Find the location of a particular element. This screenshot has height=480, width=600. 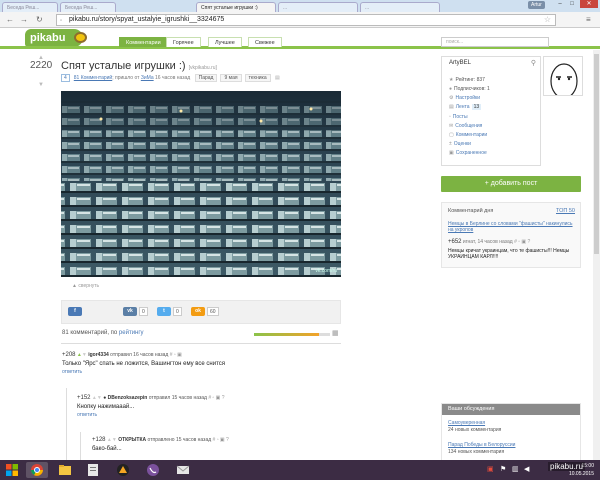

comment-time: отправил 16 часов назад is located at coordinates (139, 355).